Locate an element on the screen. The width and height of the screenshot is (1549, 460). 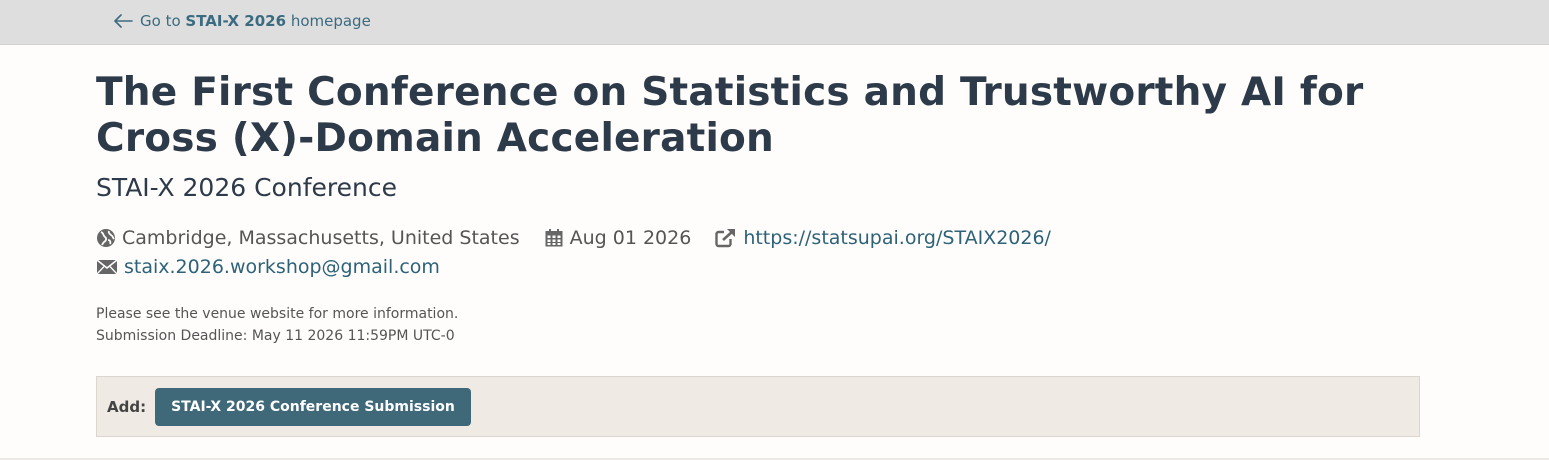
external-link-icon is located at coordinates (726, 238).